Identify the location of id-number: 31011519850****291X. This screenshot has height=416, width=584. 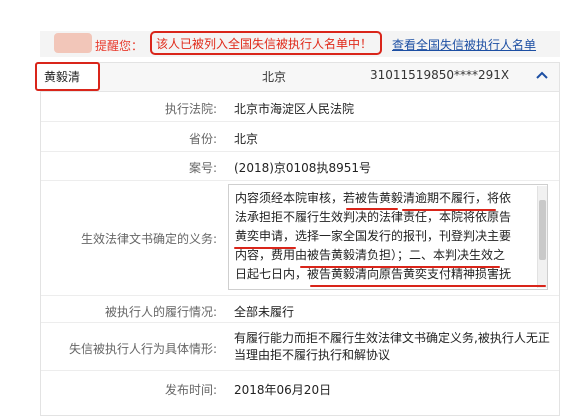
(440, 75).